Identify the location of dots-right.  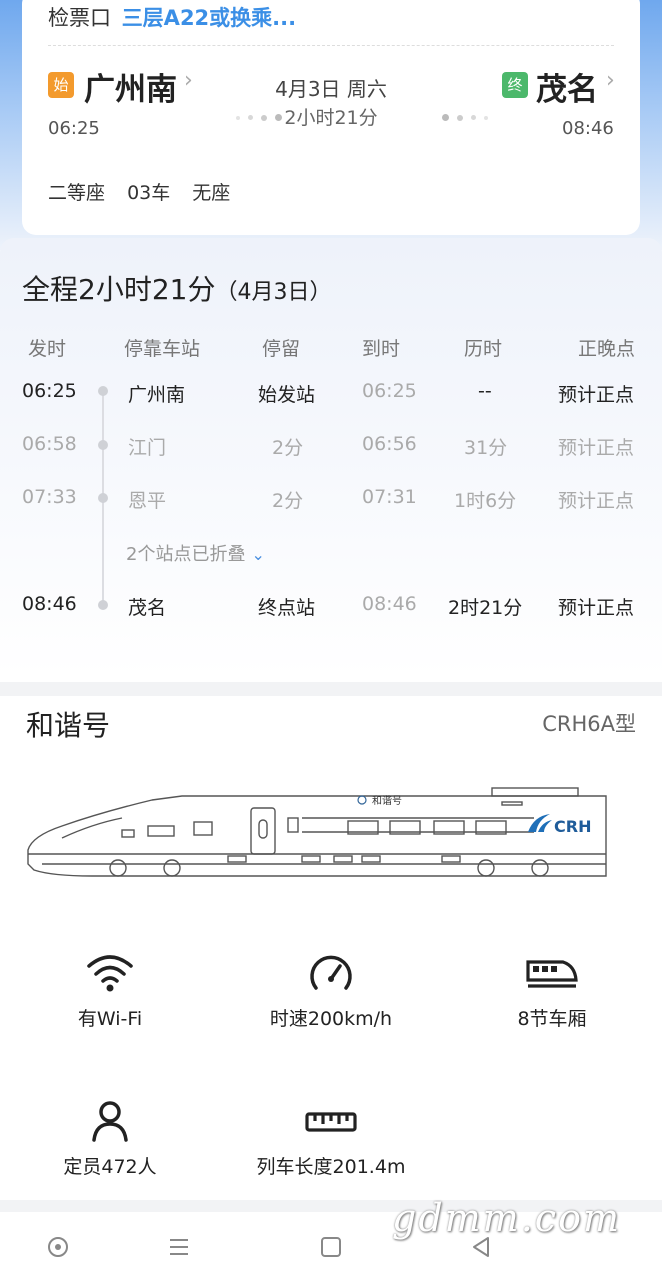
(465, 117).